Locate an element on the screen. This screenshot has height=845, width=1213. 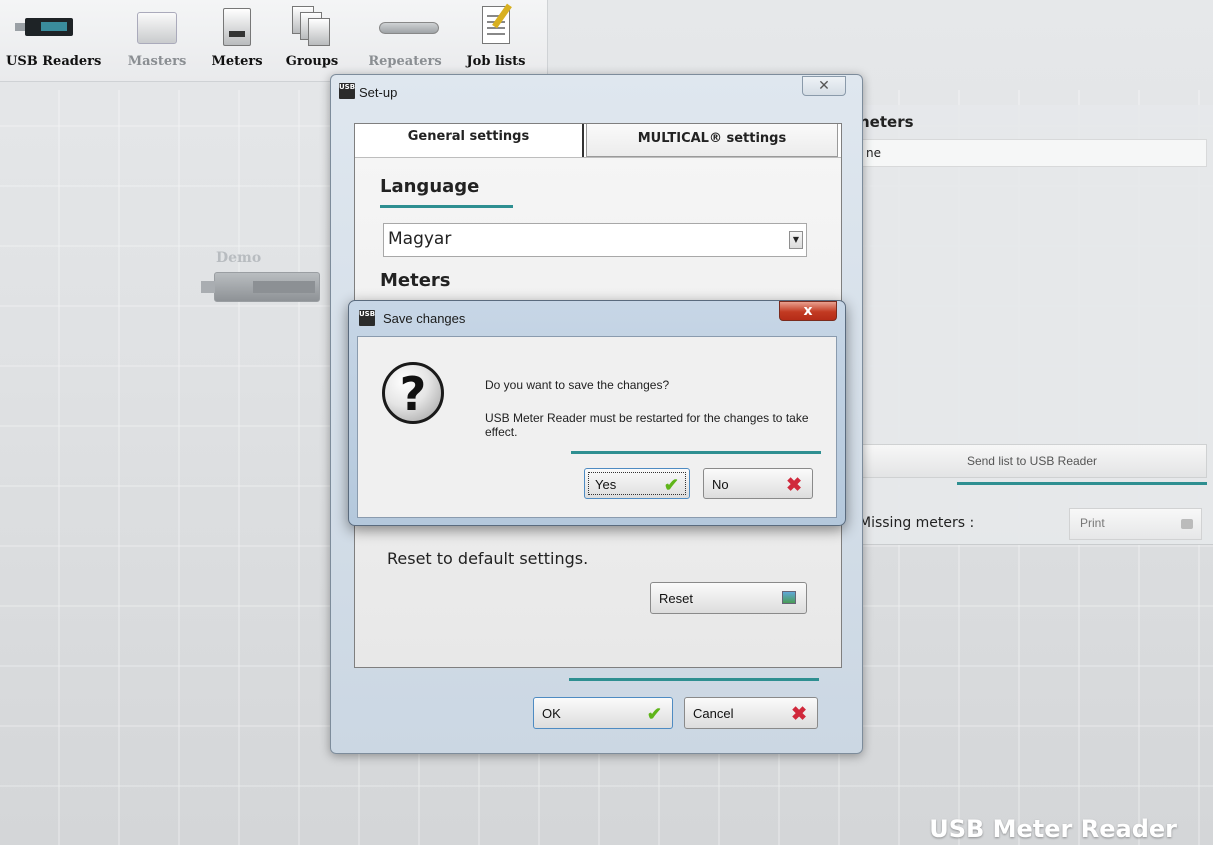
tab-multical-settings: MULTICAL® settings is located at coordinates (712, 140).